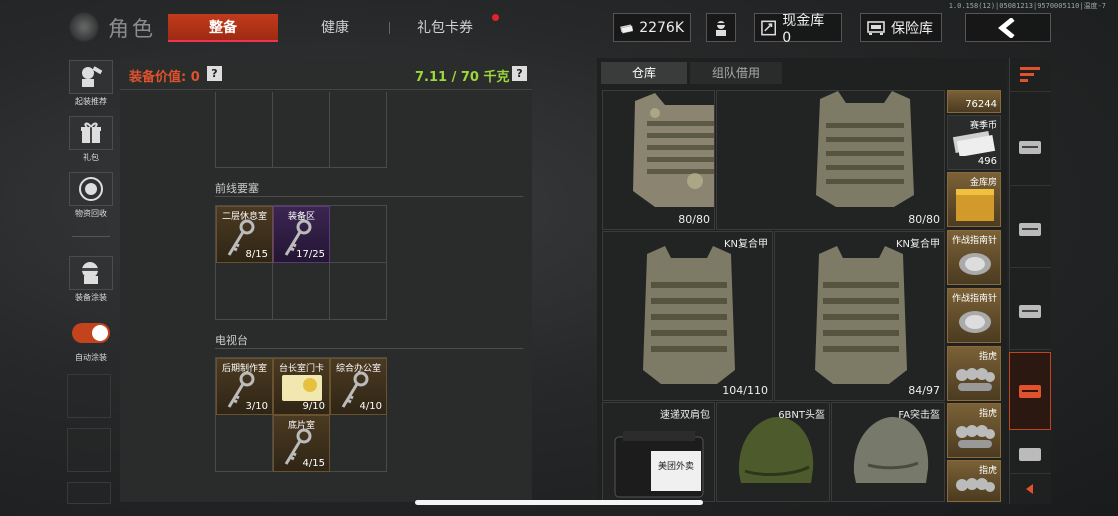 Image resolution: width=1118 pixels, height=516 pixels. I want to click on tab-equip: 整备, so click(223, 28).